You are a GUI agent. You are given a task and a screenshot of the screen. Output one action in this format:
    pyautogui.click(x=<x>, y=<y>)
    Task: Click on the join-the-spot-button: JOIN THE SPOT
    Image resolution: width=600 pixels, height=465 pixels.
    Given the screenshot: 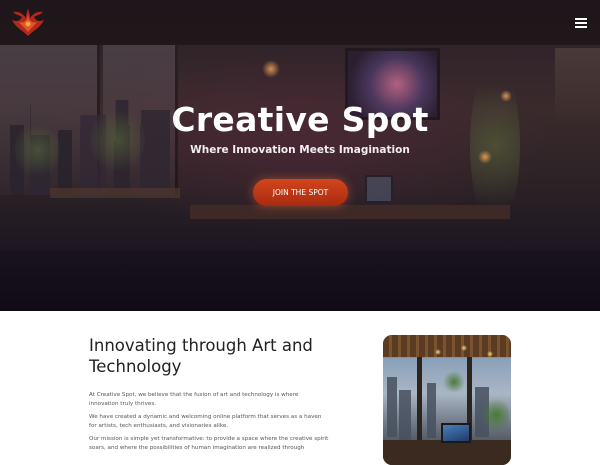 What is the action you would take?
    pyautogui.click(x=300, y=192)
    